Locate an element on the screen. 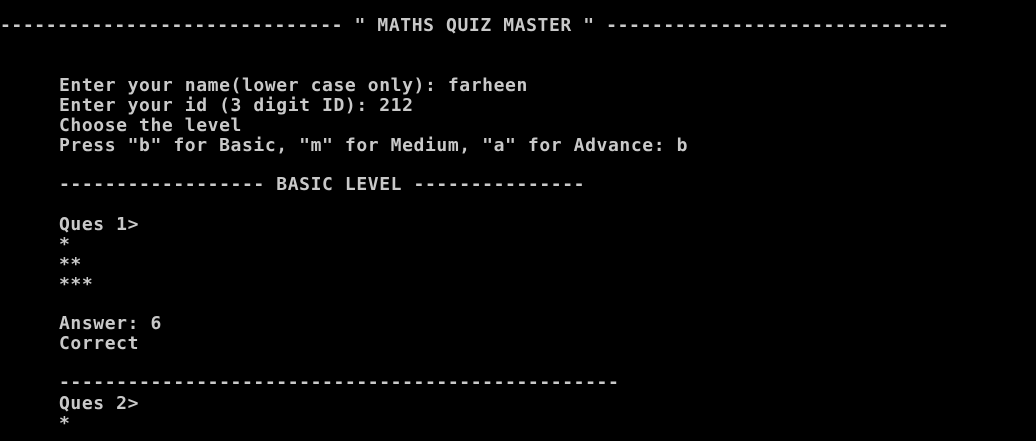  question-1-label: Ques 1> is located at coordinates (99, 224).